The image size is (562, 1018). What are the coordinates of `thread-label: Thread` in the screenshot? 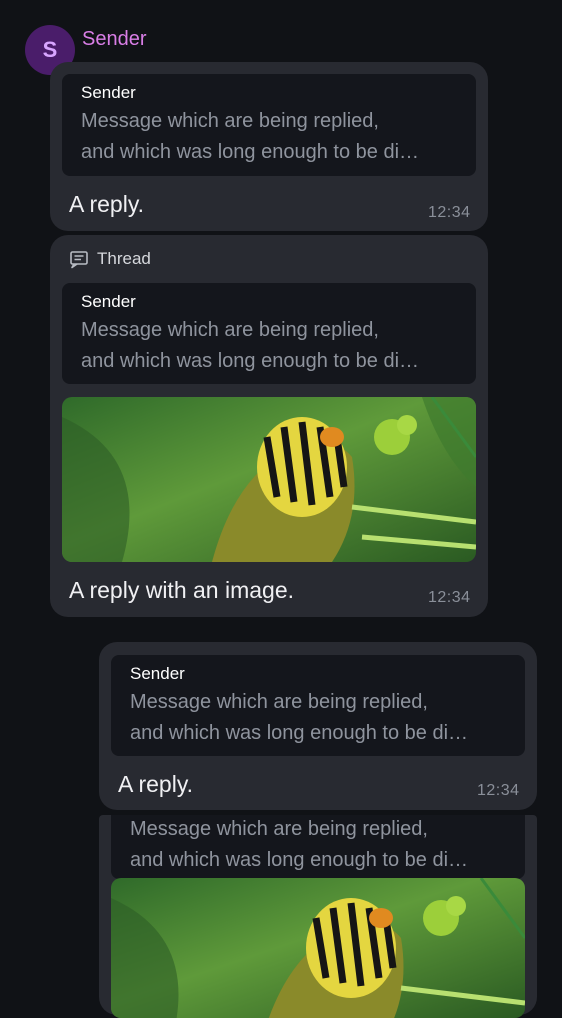 It's located at (124, 258).